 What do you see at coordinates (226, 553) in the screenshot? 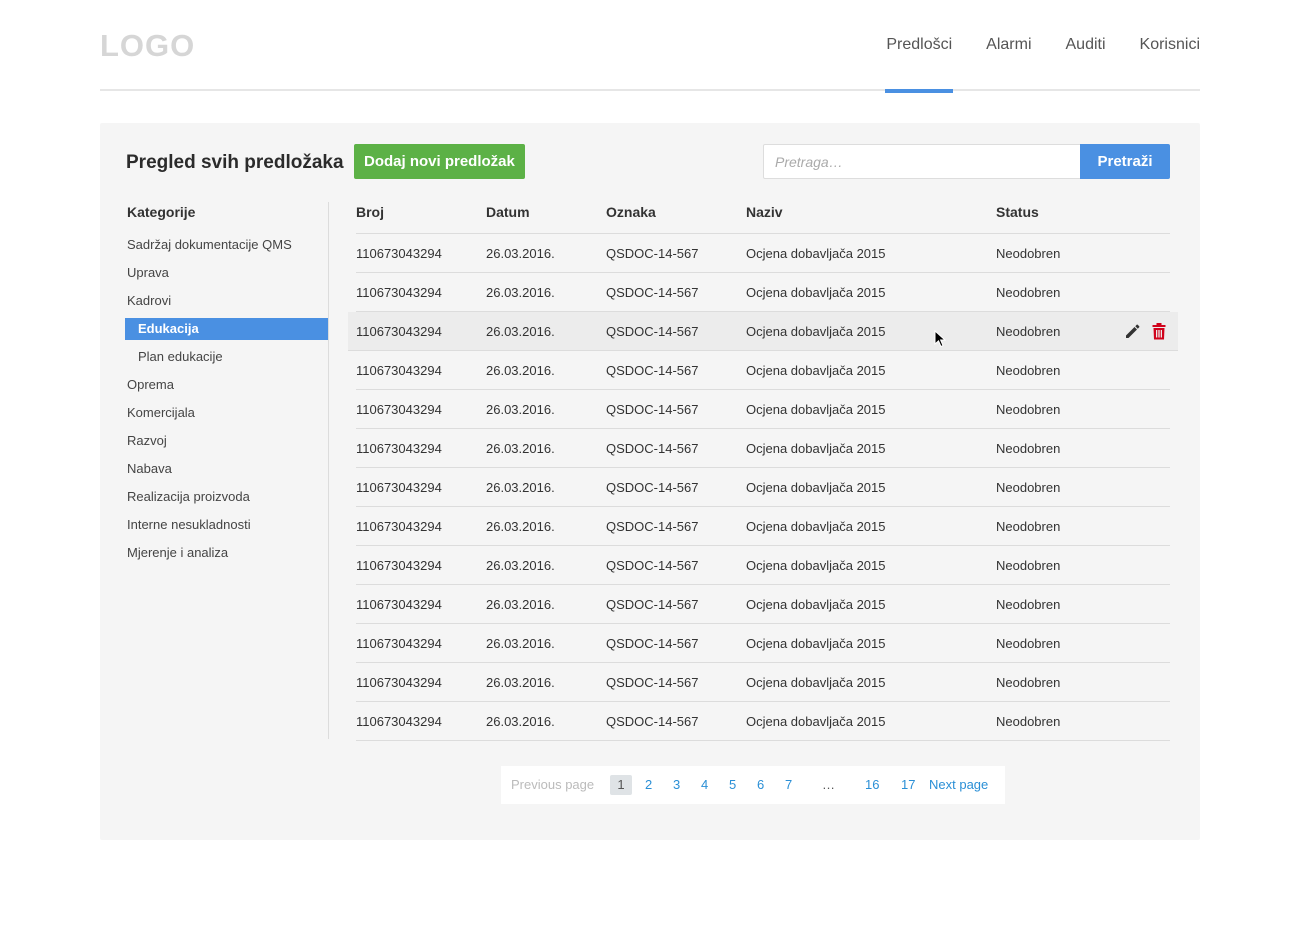
I see `sidebar-item-mjerenje-i-analiza: Mjerenje i analiza` at bounding box center [226, 553].